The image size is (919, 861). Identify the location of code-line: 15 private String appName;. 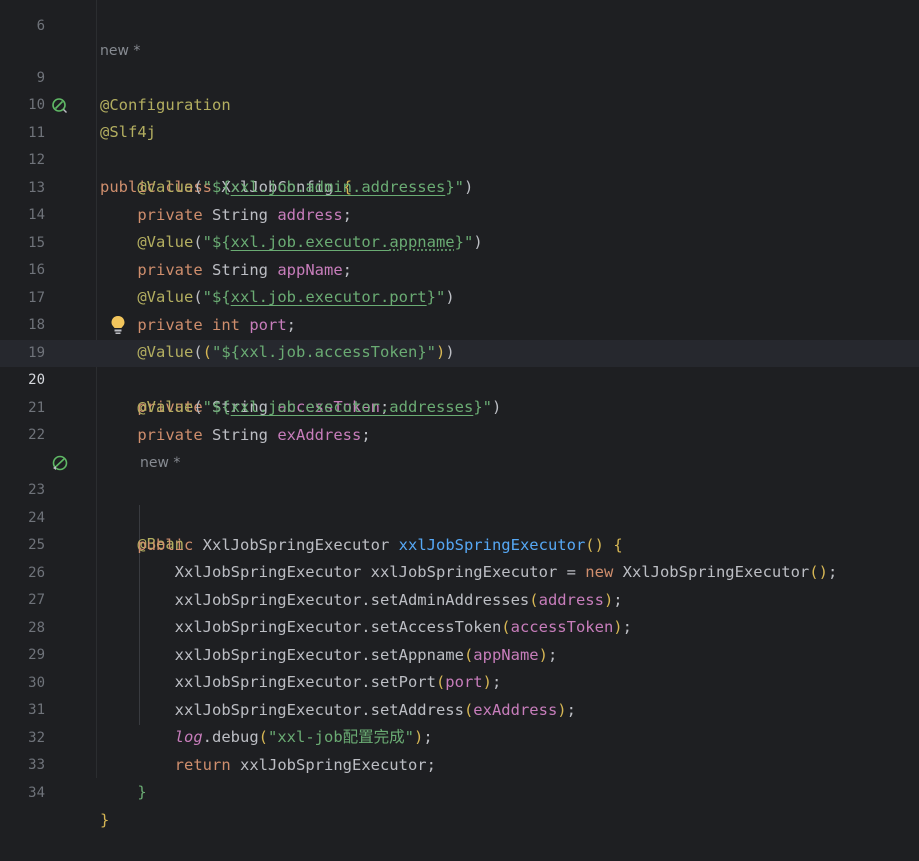
(459, 241).